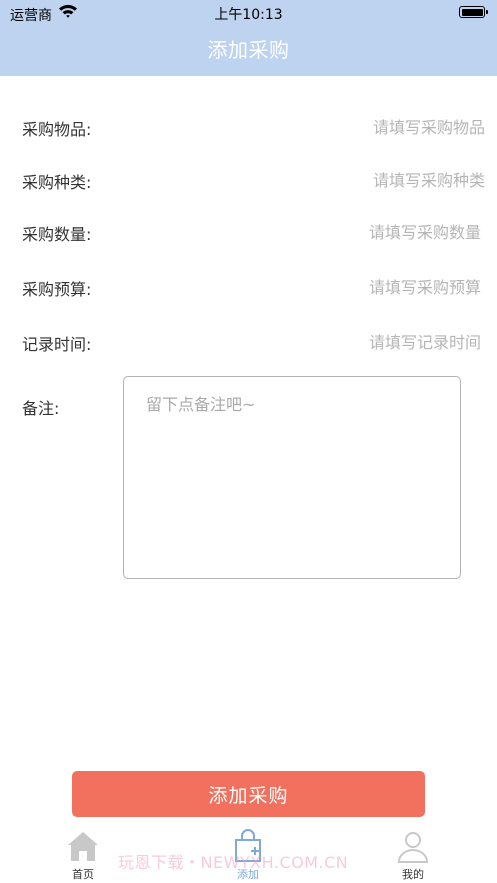  I want to click on form-row-category: 采购种类:, so click(248, 180).